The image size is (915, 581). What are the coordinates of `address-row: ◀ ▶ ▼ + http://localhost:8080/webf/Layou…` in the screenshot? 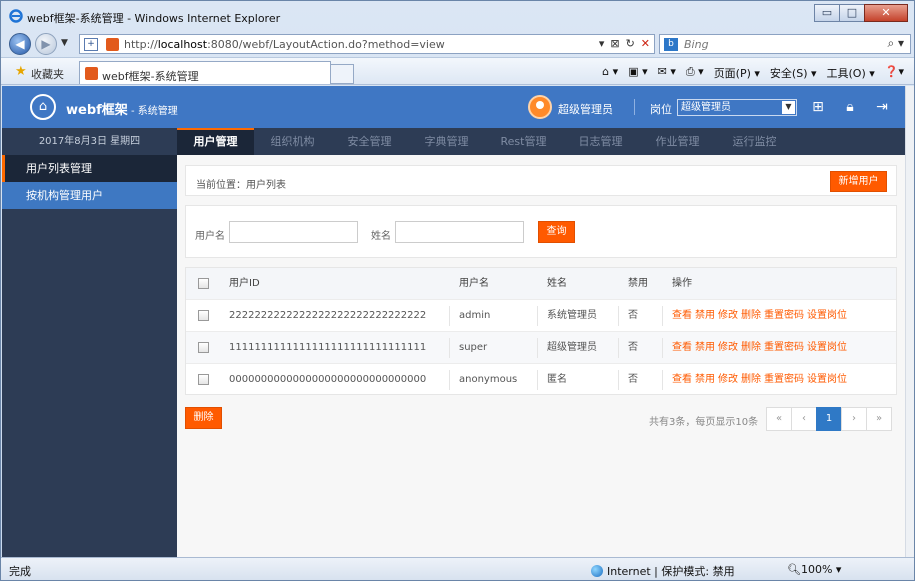 It's located at (457, 44).